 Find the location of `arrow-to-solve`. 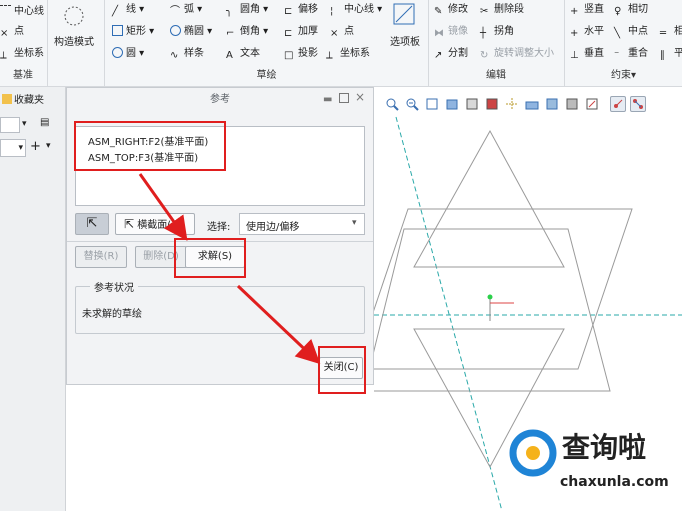

arrow-to-solve is located at coordinates (163, 207).